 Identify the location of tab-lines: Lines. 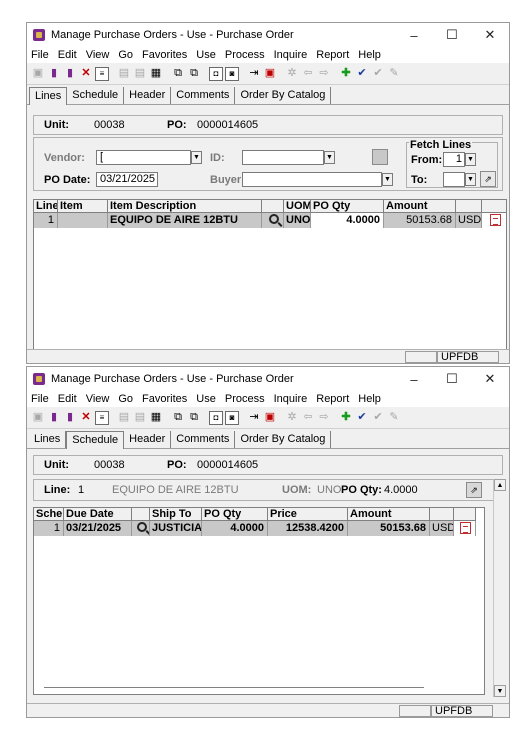
(48, 96).